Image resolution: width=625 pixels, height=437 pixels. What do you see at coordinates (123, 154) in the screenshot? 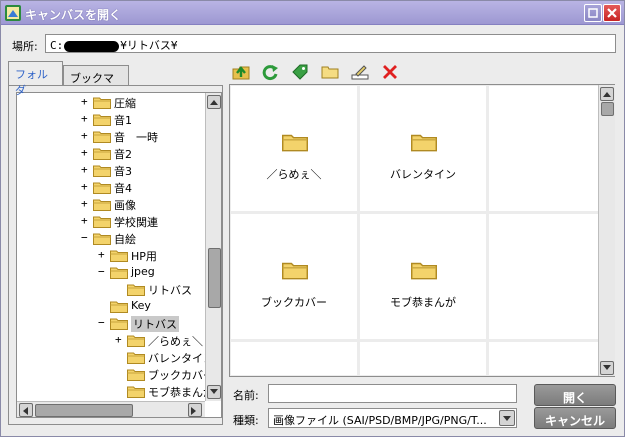
I see `tree-node-label: 音2` at bounding box center [123, 154].